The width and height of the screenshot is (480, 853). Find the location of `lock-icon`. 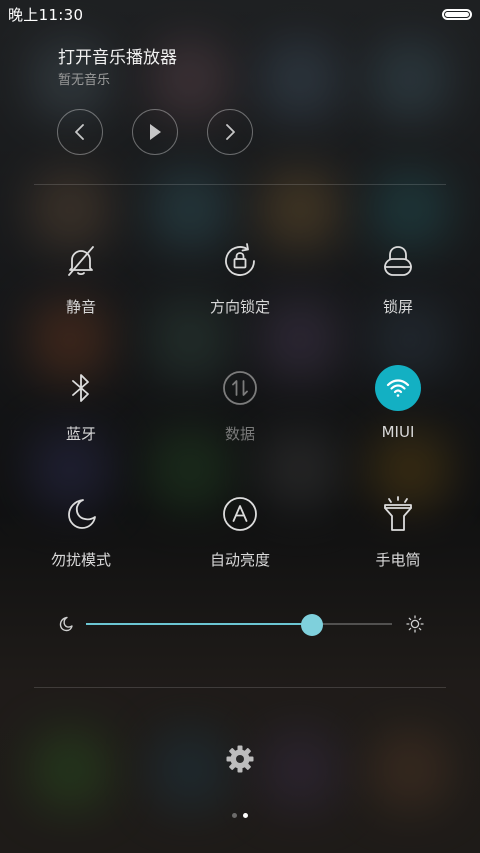

lock-icon is located at coordinates (398, 261).